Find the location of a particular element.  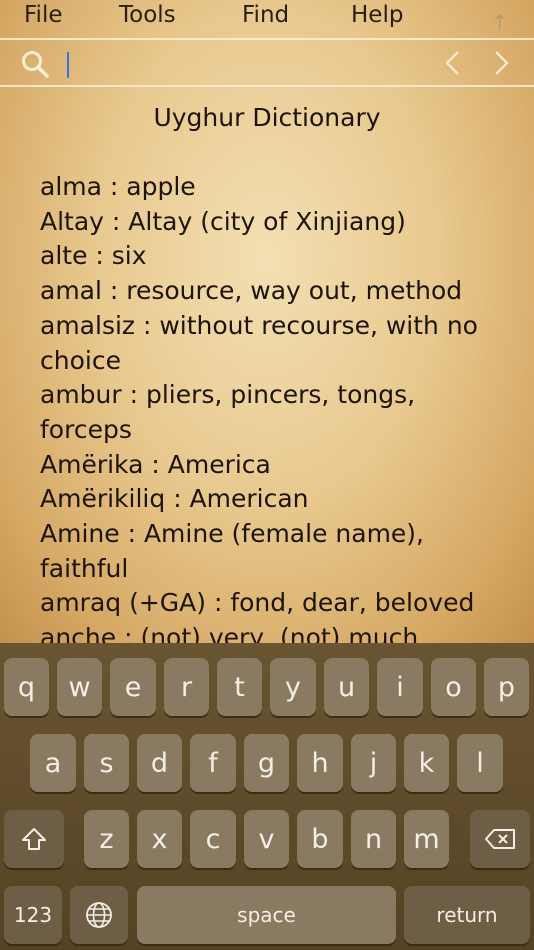

list-item: Amërika : America is located at coordinates (275, 465).